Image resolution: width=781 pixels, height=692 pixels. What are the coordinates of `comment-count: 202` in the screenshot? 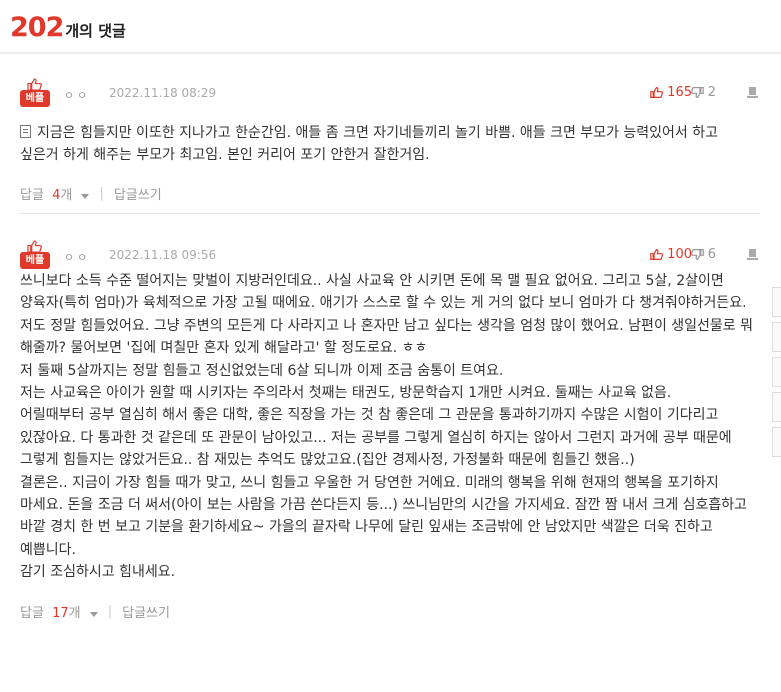 It's located at (37, 27).